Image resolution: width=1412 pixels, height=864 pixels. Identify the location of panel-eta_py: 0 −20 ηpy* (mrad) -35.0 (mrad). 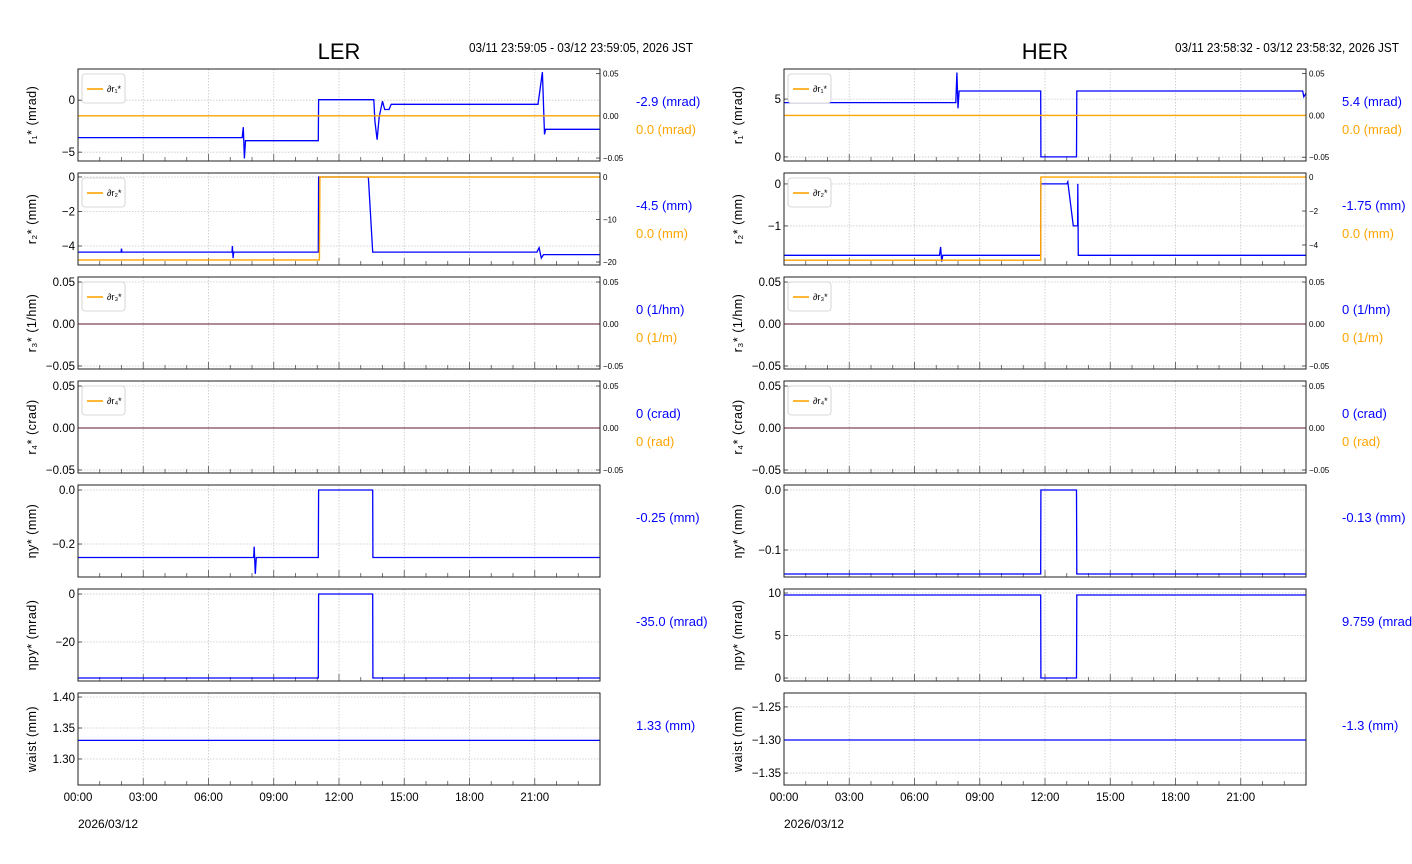
(366, 635).